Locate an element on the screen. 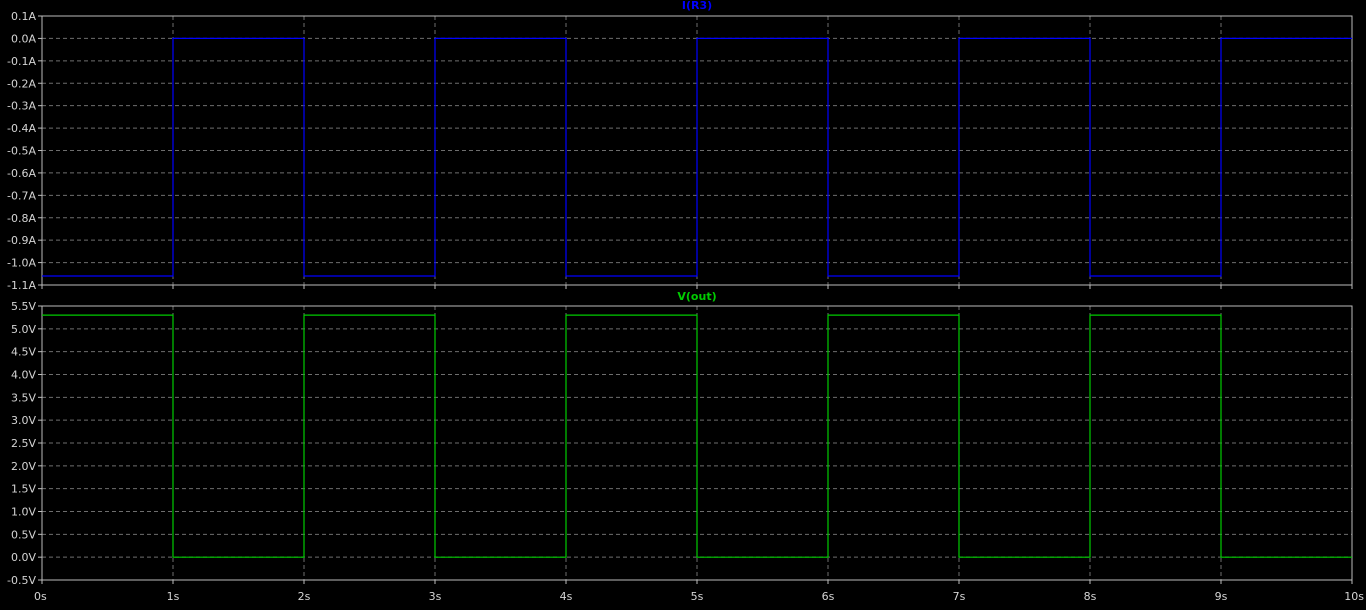 The image size is (1366, 610). x-tick-label: 3s is located at coordinates (435, 596).